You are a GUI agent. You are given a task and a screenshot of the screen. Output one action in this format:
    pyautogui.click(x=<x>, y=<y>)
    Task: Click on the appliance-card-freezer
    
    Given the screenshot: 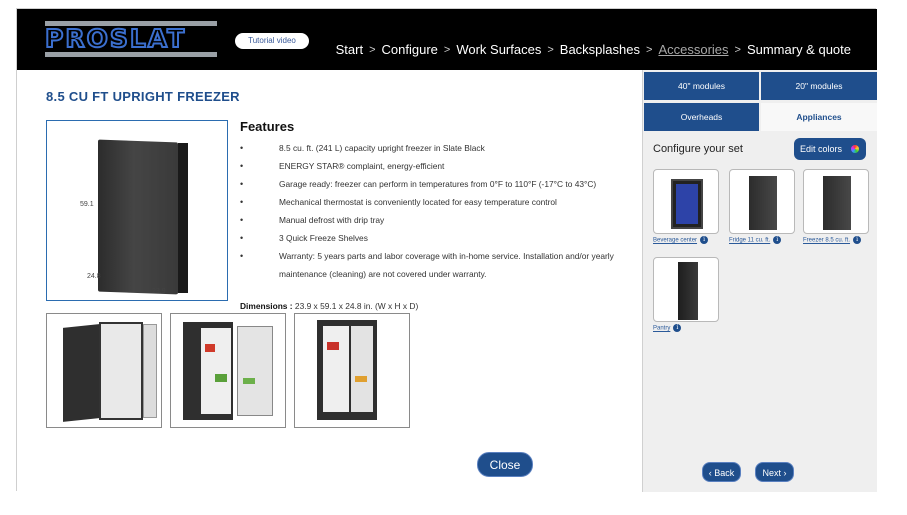 What is the action you would take?
    pyautogui.click(x=836, y=201)
    